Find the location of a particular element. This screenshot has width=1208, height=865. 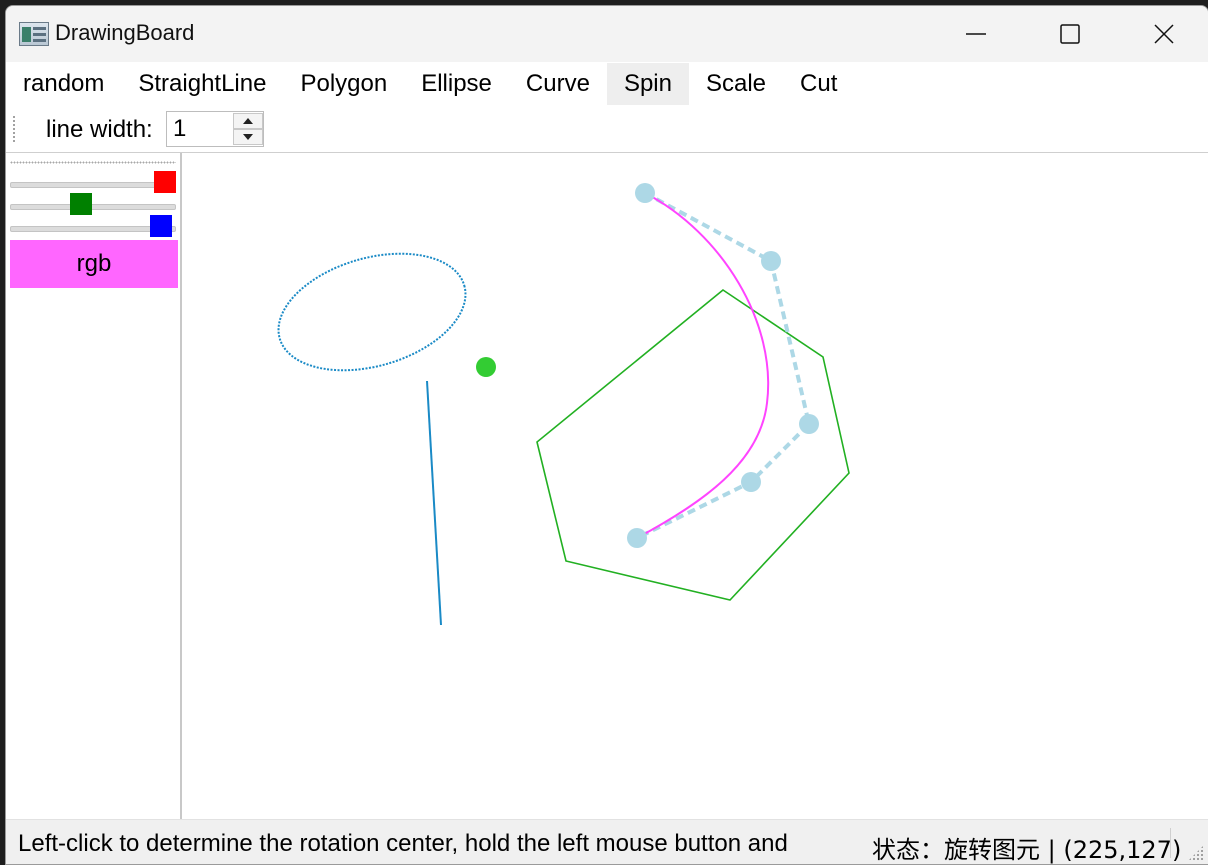

curve-control-points is located at coordinates (723, 365).